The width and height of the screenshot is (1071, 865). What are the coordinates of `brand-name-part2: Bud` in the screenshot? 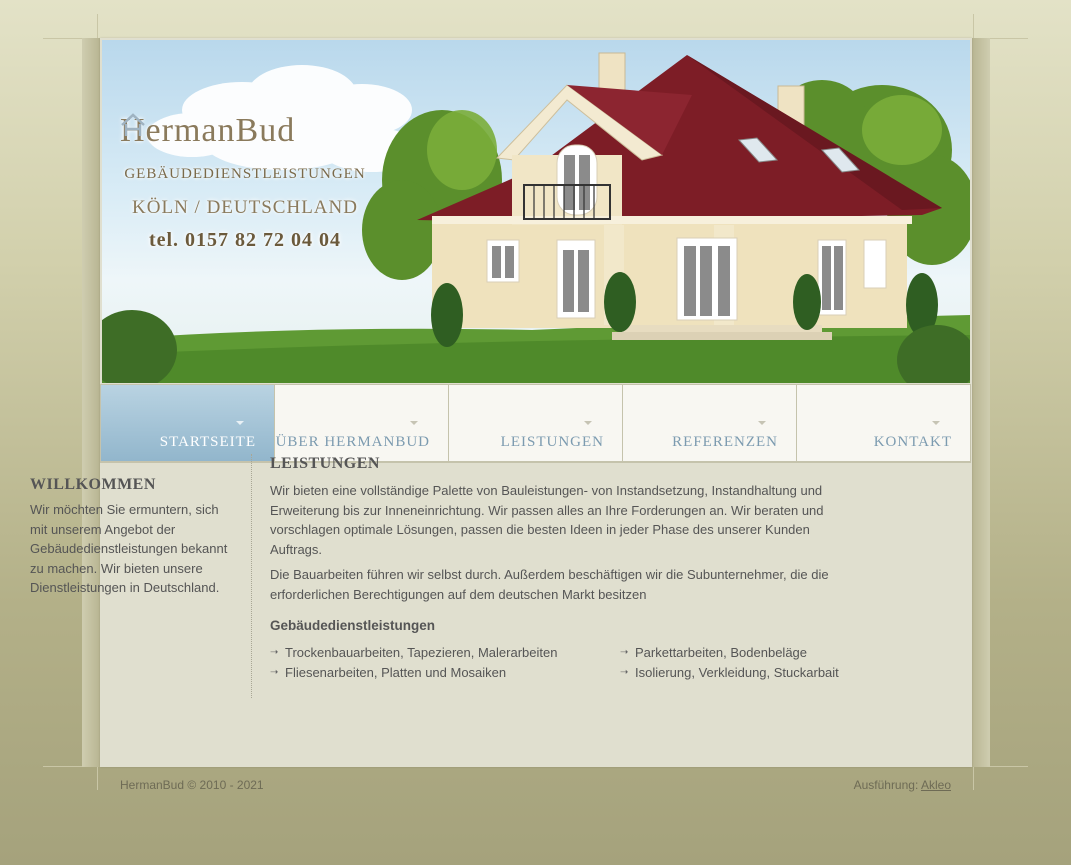 It's located at (265, 130).